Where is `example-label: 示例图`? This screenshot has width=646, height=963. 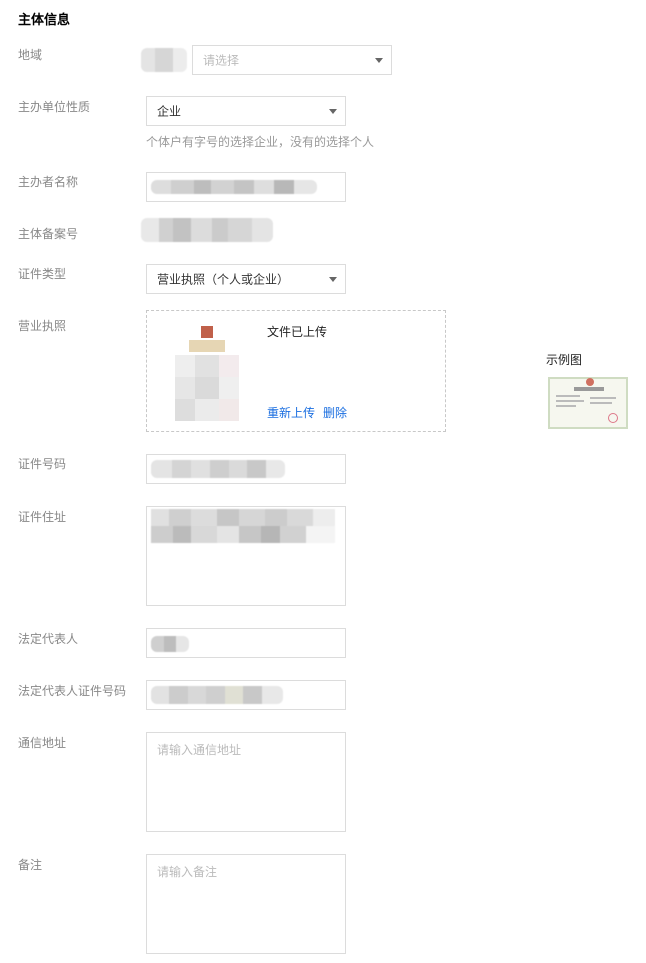 example-label: 示例图 is located at coordinates (564, 360).